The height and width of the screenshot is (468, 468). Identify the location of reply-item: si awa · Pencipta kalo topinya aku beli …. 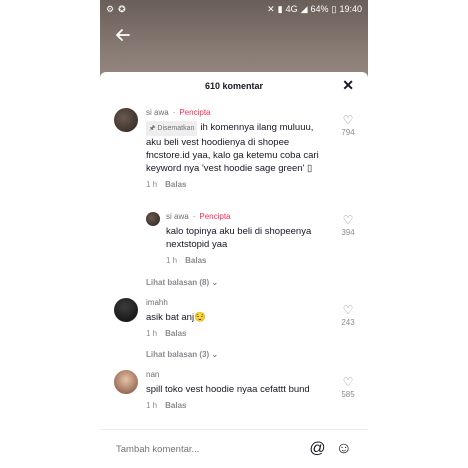
(236, 238).